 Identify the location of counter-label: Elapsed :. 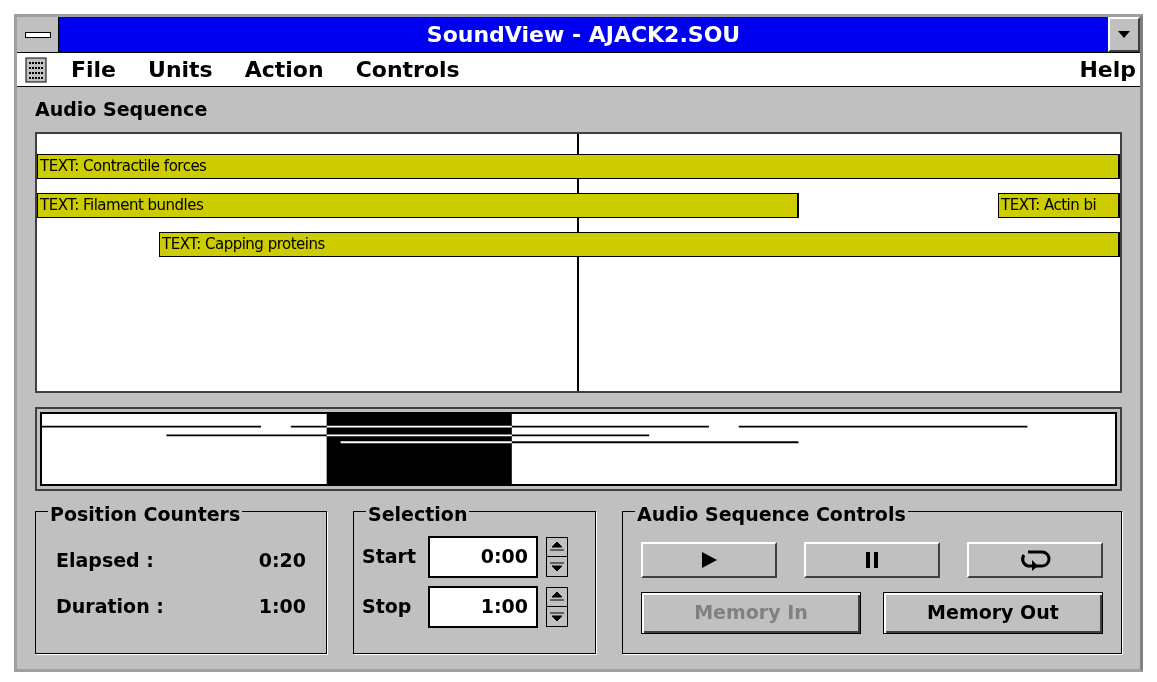
(105, 560).